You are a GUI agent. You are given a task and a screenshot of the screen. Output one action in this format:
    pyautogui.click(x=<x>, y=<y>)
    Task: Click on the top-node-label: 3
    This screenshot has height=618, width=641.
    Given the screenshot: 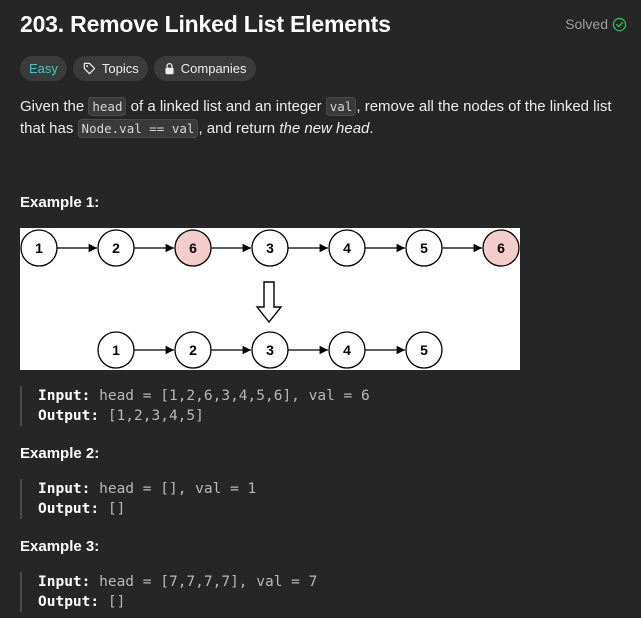 What is the action you would take?
    pyautogui.click(x=270, y=248)
    